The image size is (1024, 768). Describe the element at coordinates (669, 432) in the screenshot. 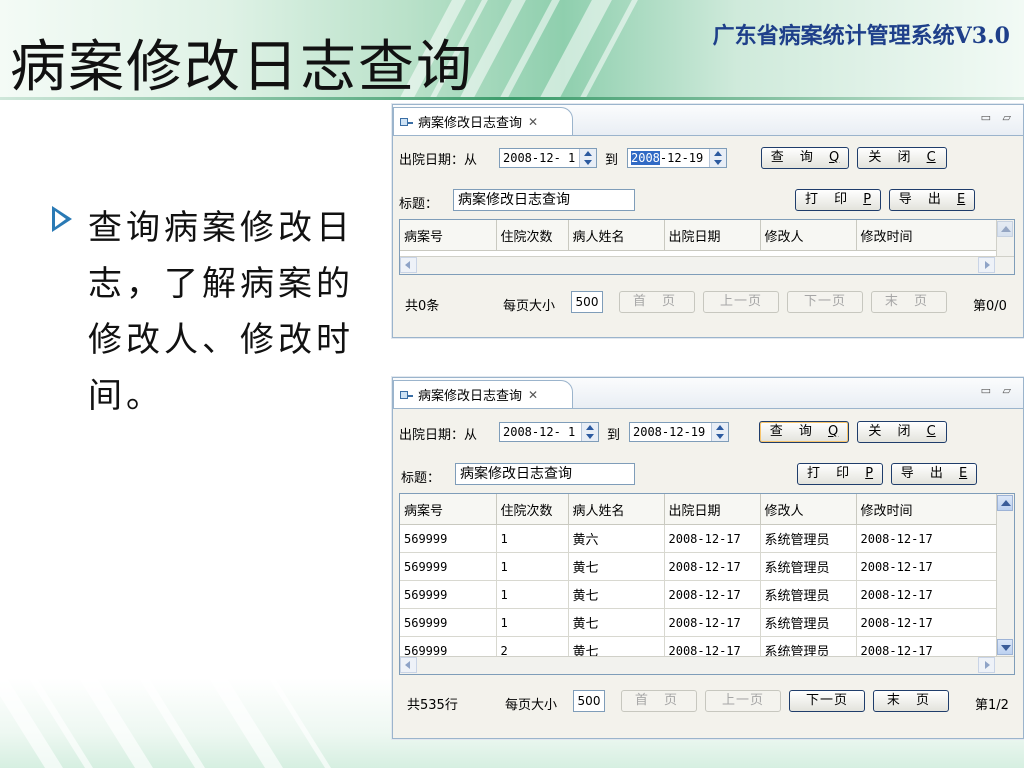

I see `date-to-value: 2008-12-19` at that location.